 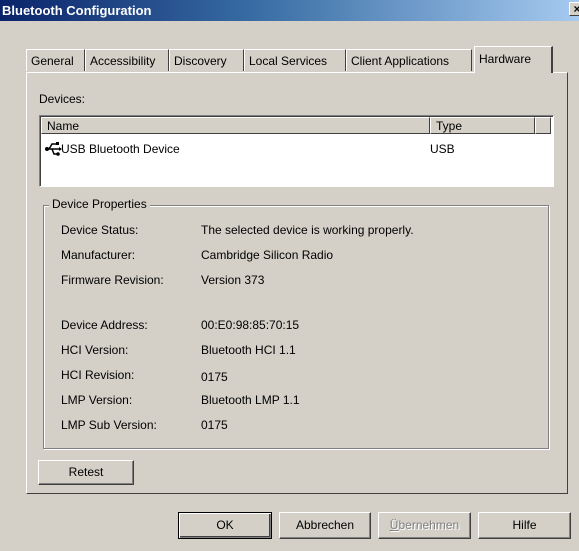 I want to click on usb-icon, so click(x=53, y=149).